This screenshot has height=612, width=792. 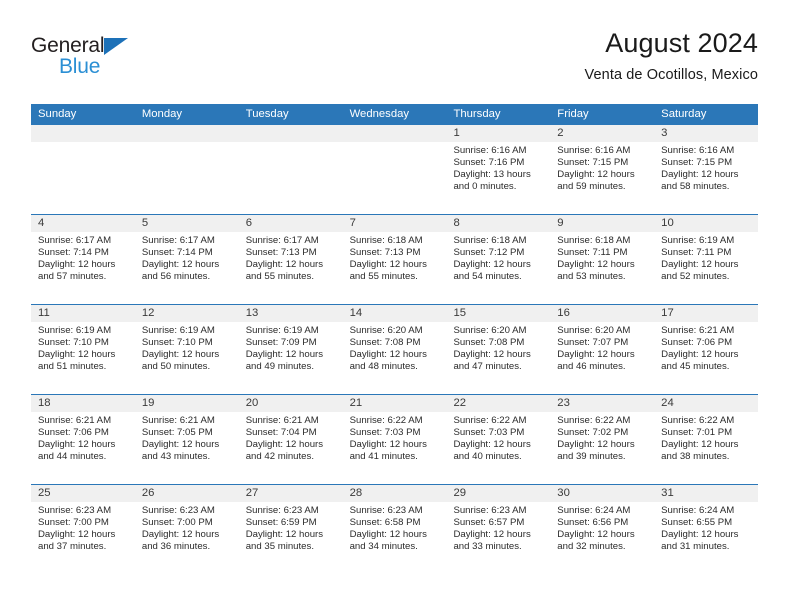 I want to click on day-detail-line: and 33 minutes., so click(x=487, y=546).